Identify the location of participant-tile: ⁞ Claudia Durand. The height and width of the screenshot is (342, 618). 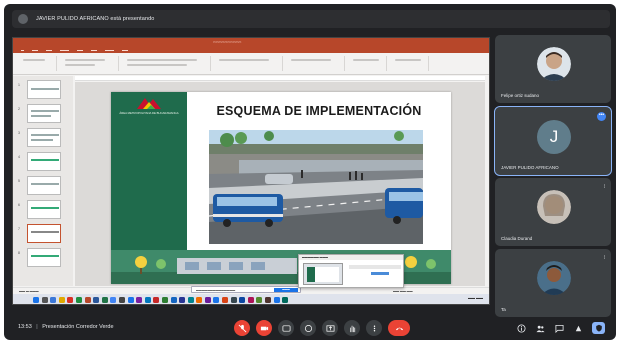
(553, 212).